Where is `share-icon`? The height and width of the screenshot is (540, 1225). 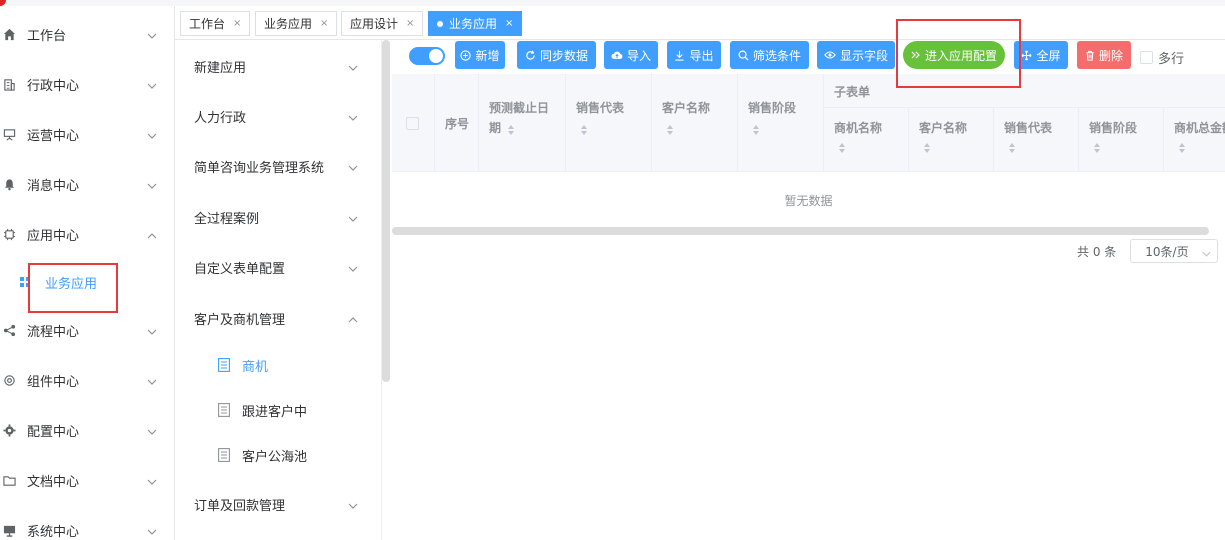 share-icon is located at coordinates (9, 330).